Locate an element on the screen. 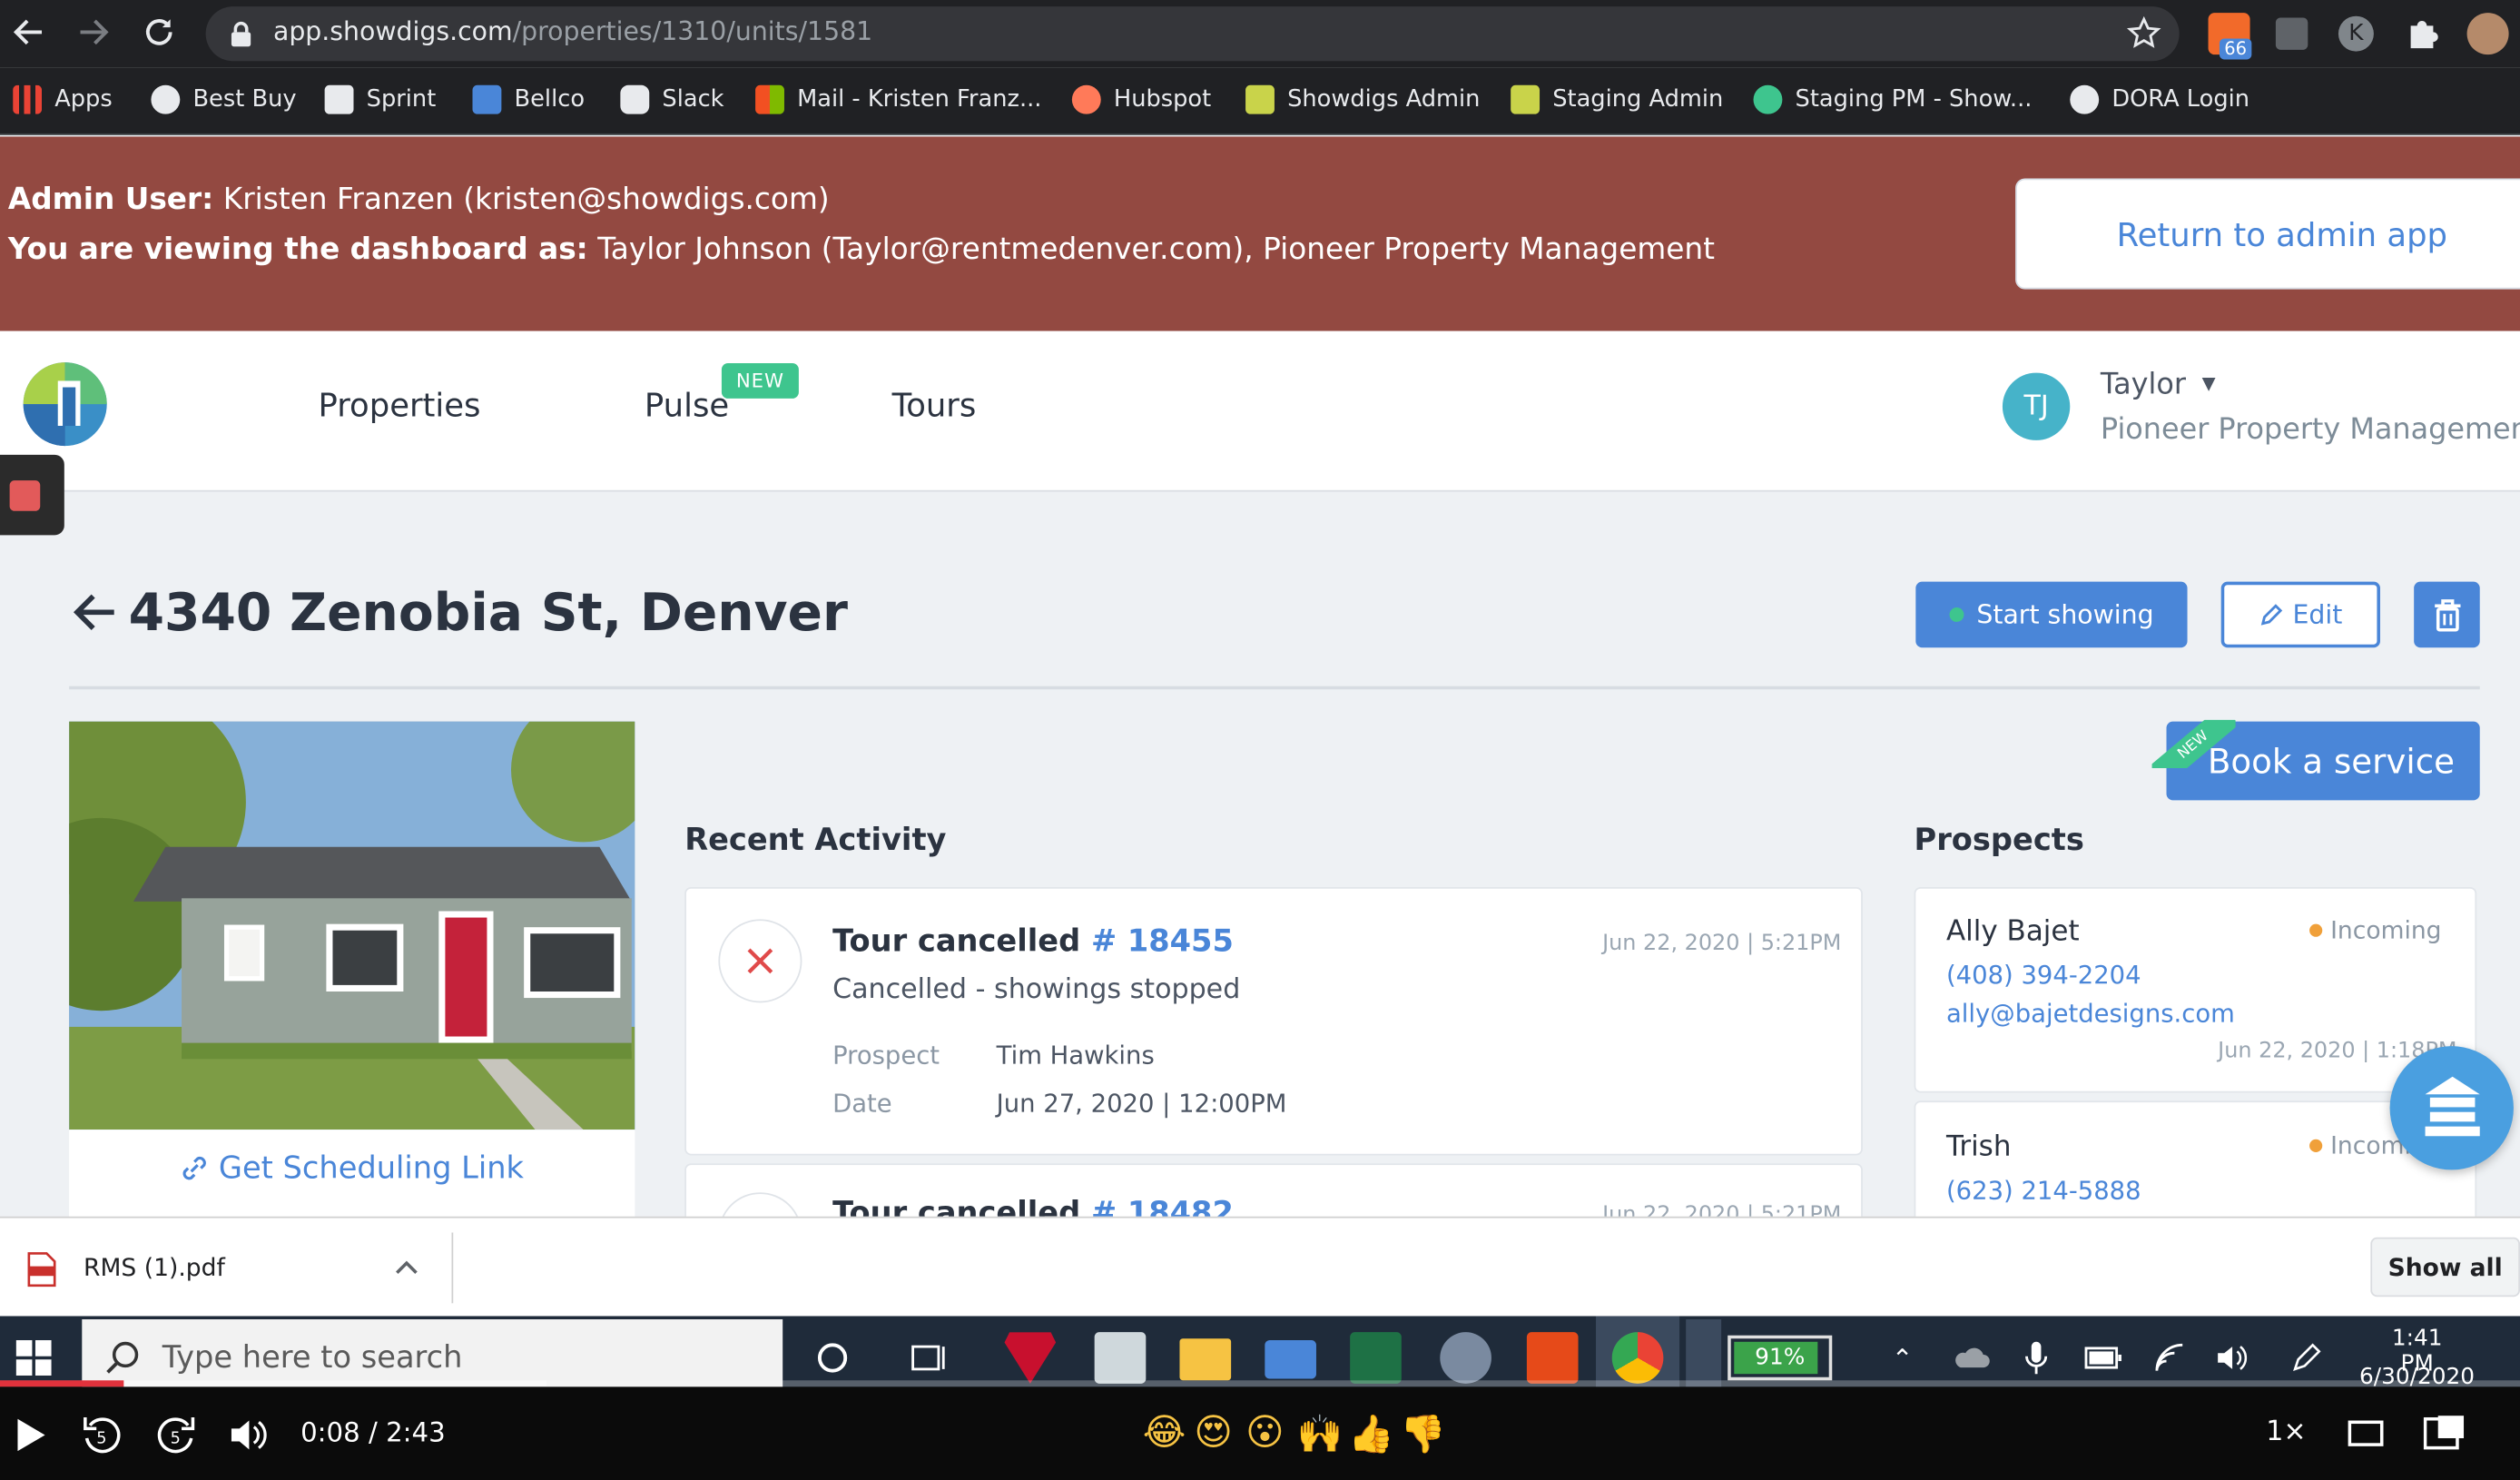 The width and height of the screenshot is (2520, 1480). forward-5-icon: 5 is located at coordinates (176, 1435).